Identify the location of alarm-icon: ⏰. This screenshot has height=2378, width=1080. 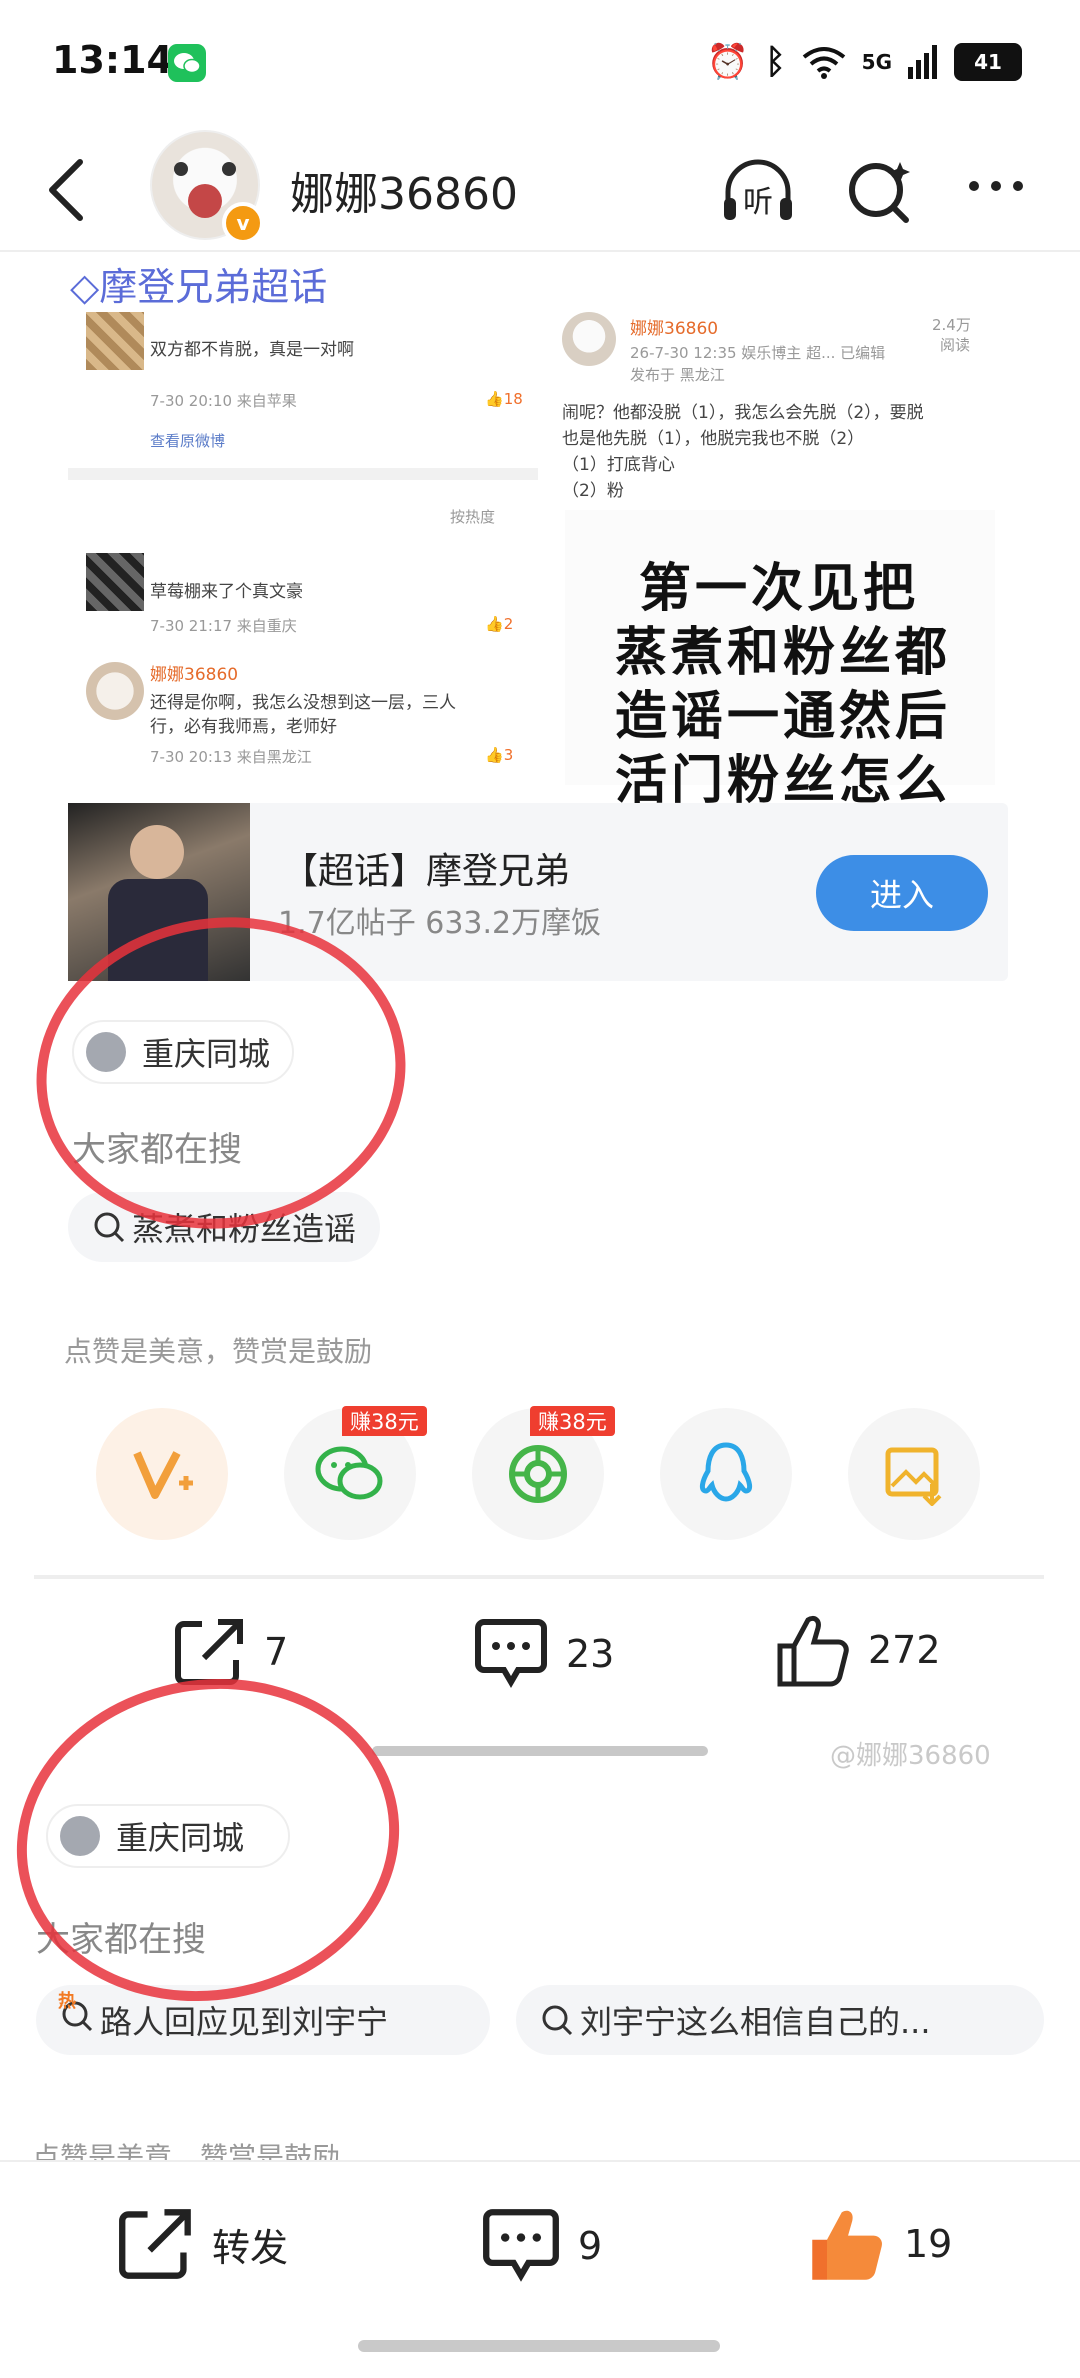
(728, 62).